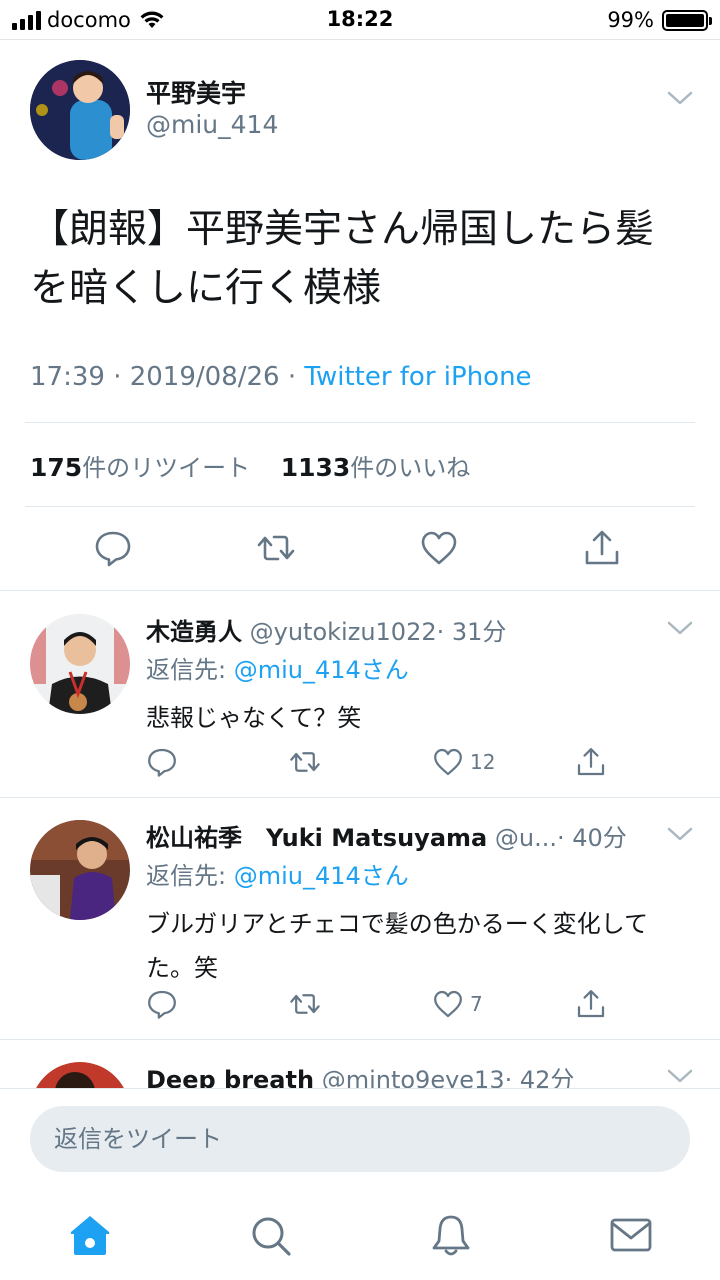 Image resolution: width=720 pixels, height=1280 pixels. What do you see at coordinates (659, 20) in the screenshot?
I see `status-right: 99%` at bounding box center [659, 20].